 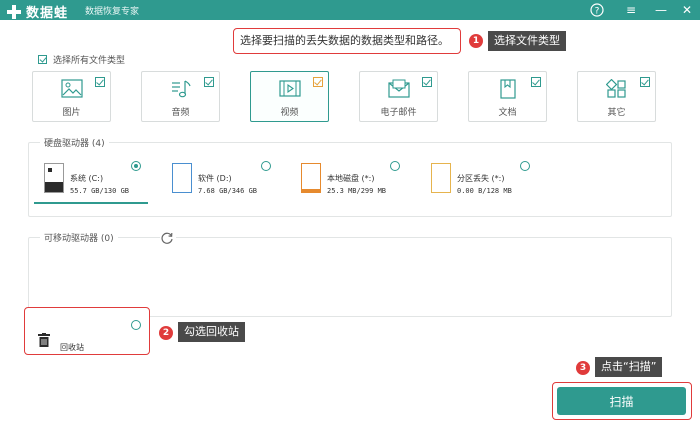 I want to click on removable-title: 可移动驱动器 (0), so click(x=79, y=237).